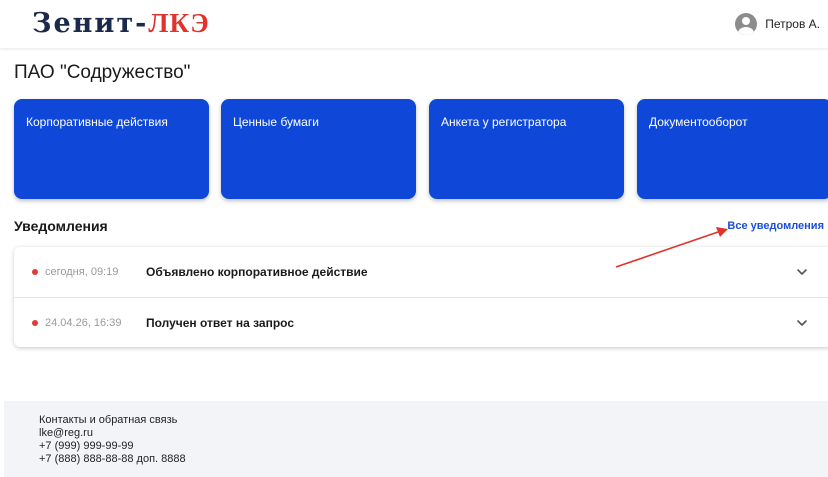 This screenshot has width=828, height=477. I want to click on tile-registrar-form: Анкета у регистратора, so click(526, 149).